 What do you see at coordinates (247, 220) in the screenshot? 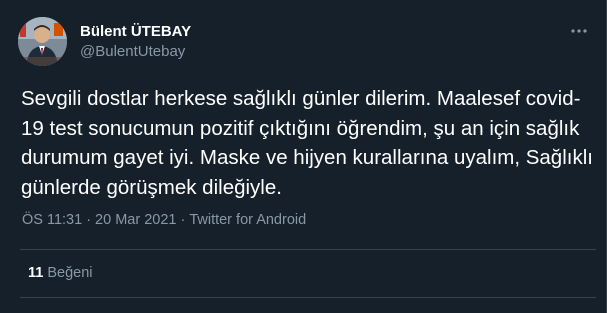
I see `tweet-source: Twitter for Android` at bounding box center [247, 220].